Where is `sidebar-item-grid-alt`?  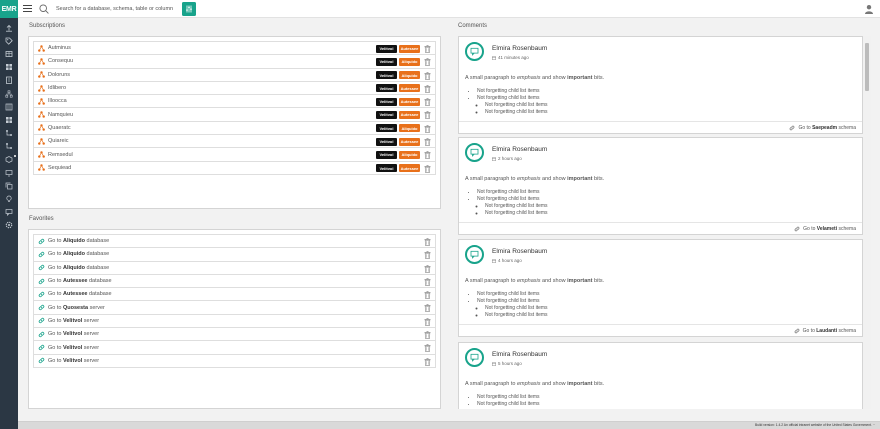
sidebar-item-grid-alt is located at coordinates (9, 119).